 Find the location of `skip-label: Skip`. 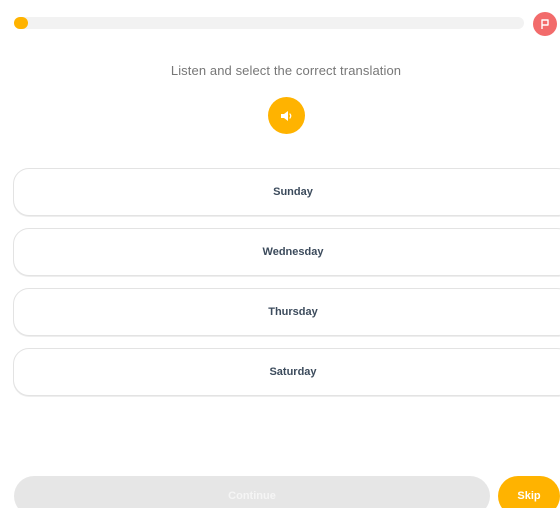

skip-label: Skip is located at coordinates (529, 496).